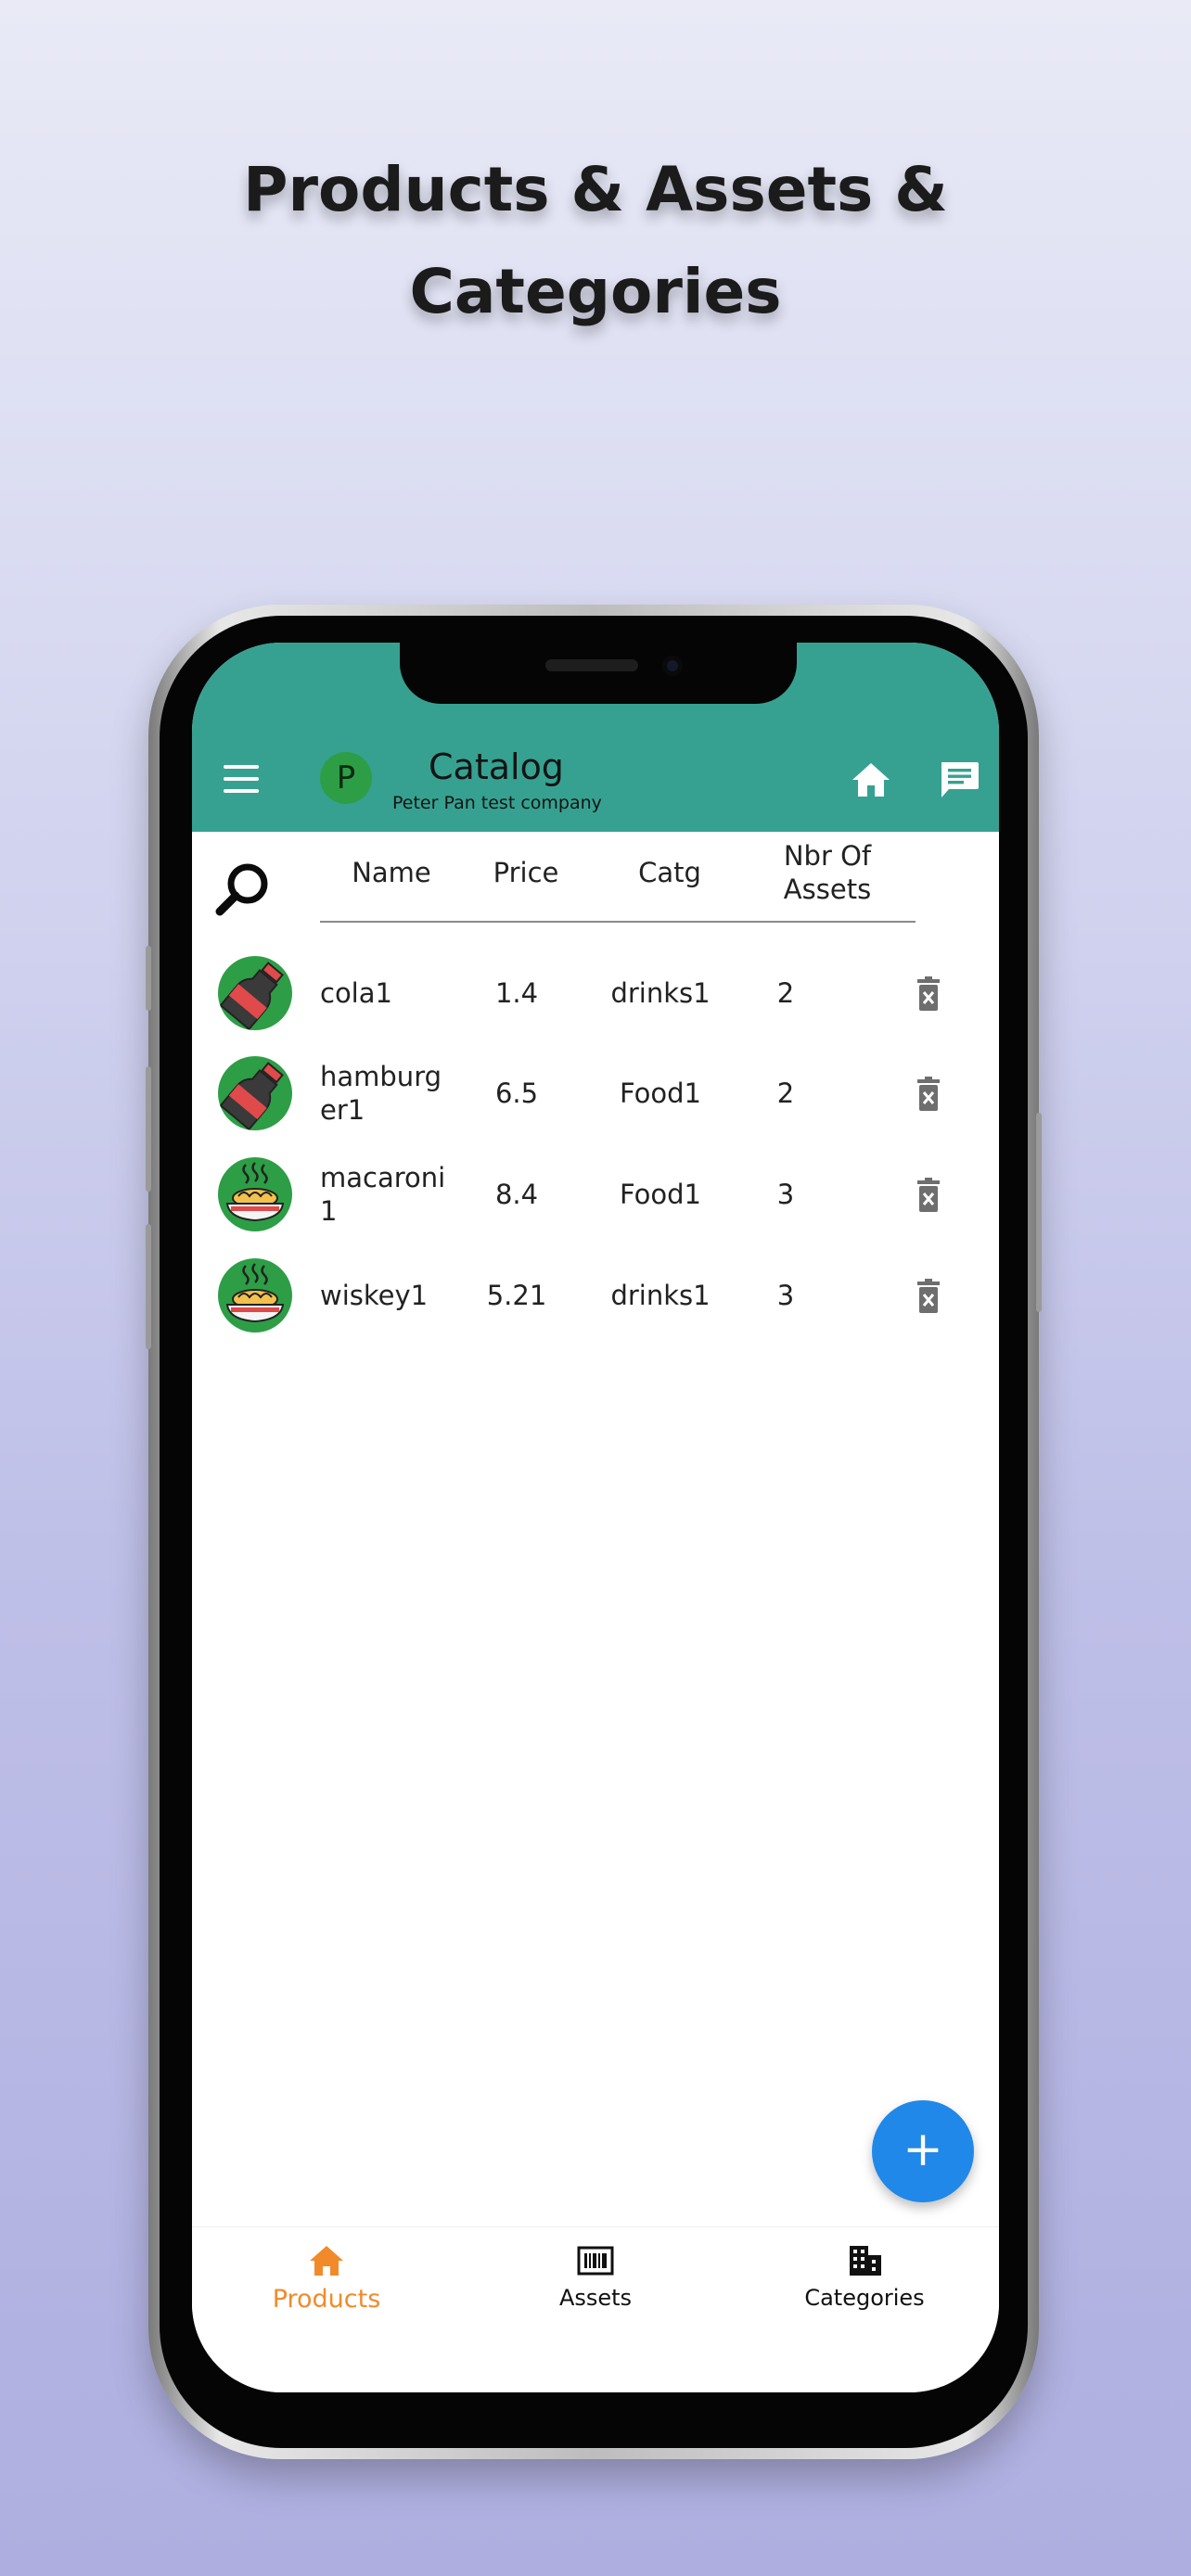 The width and height of the screenshot is (1191, 2576). Describe the element at coordinates (241, 779) in the screenshot. I see `menu-icon` at that location.